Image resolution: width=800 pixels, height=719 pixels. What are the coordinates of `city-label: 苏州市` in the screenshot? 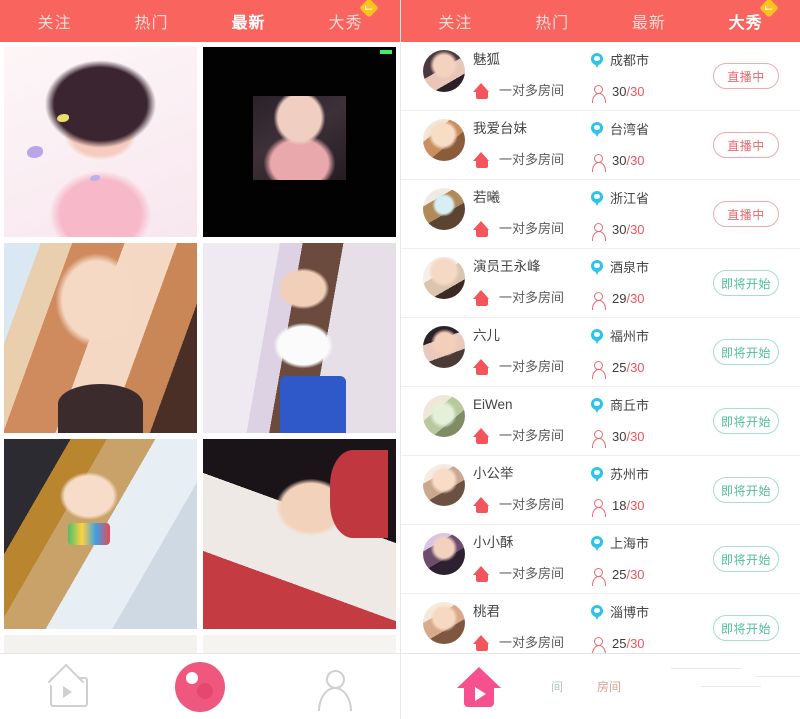 It's located at (630, 474).